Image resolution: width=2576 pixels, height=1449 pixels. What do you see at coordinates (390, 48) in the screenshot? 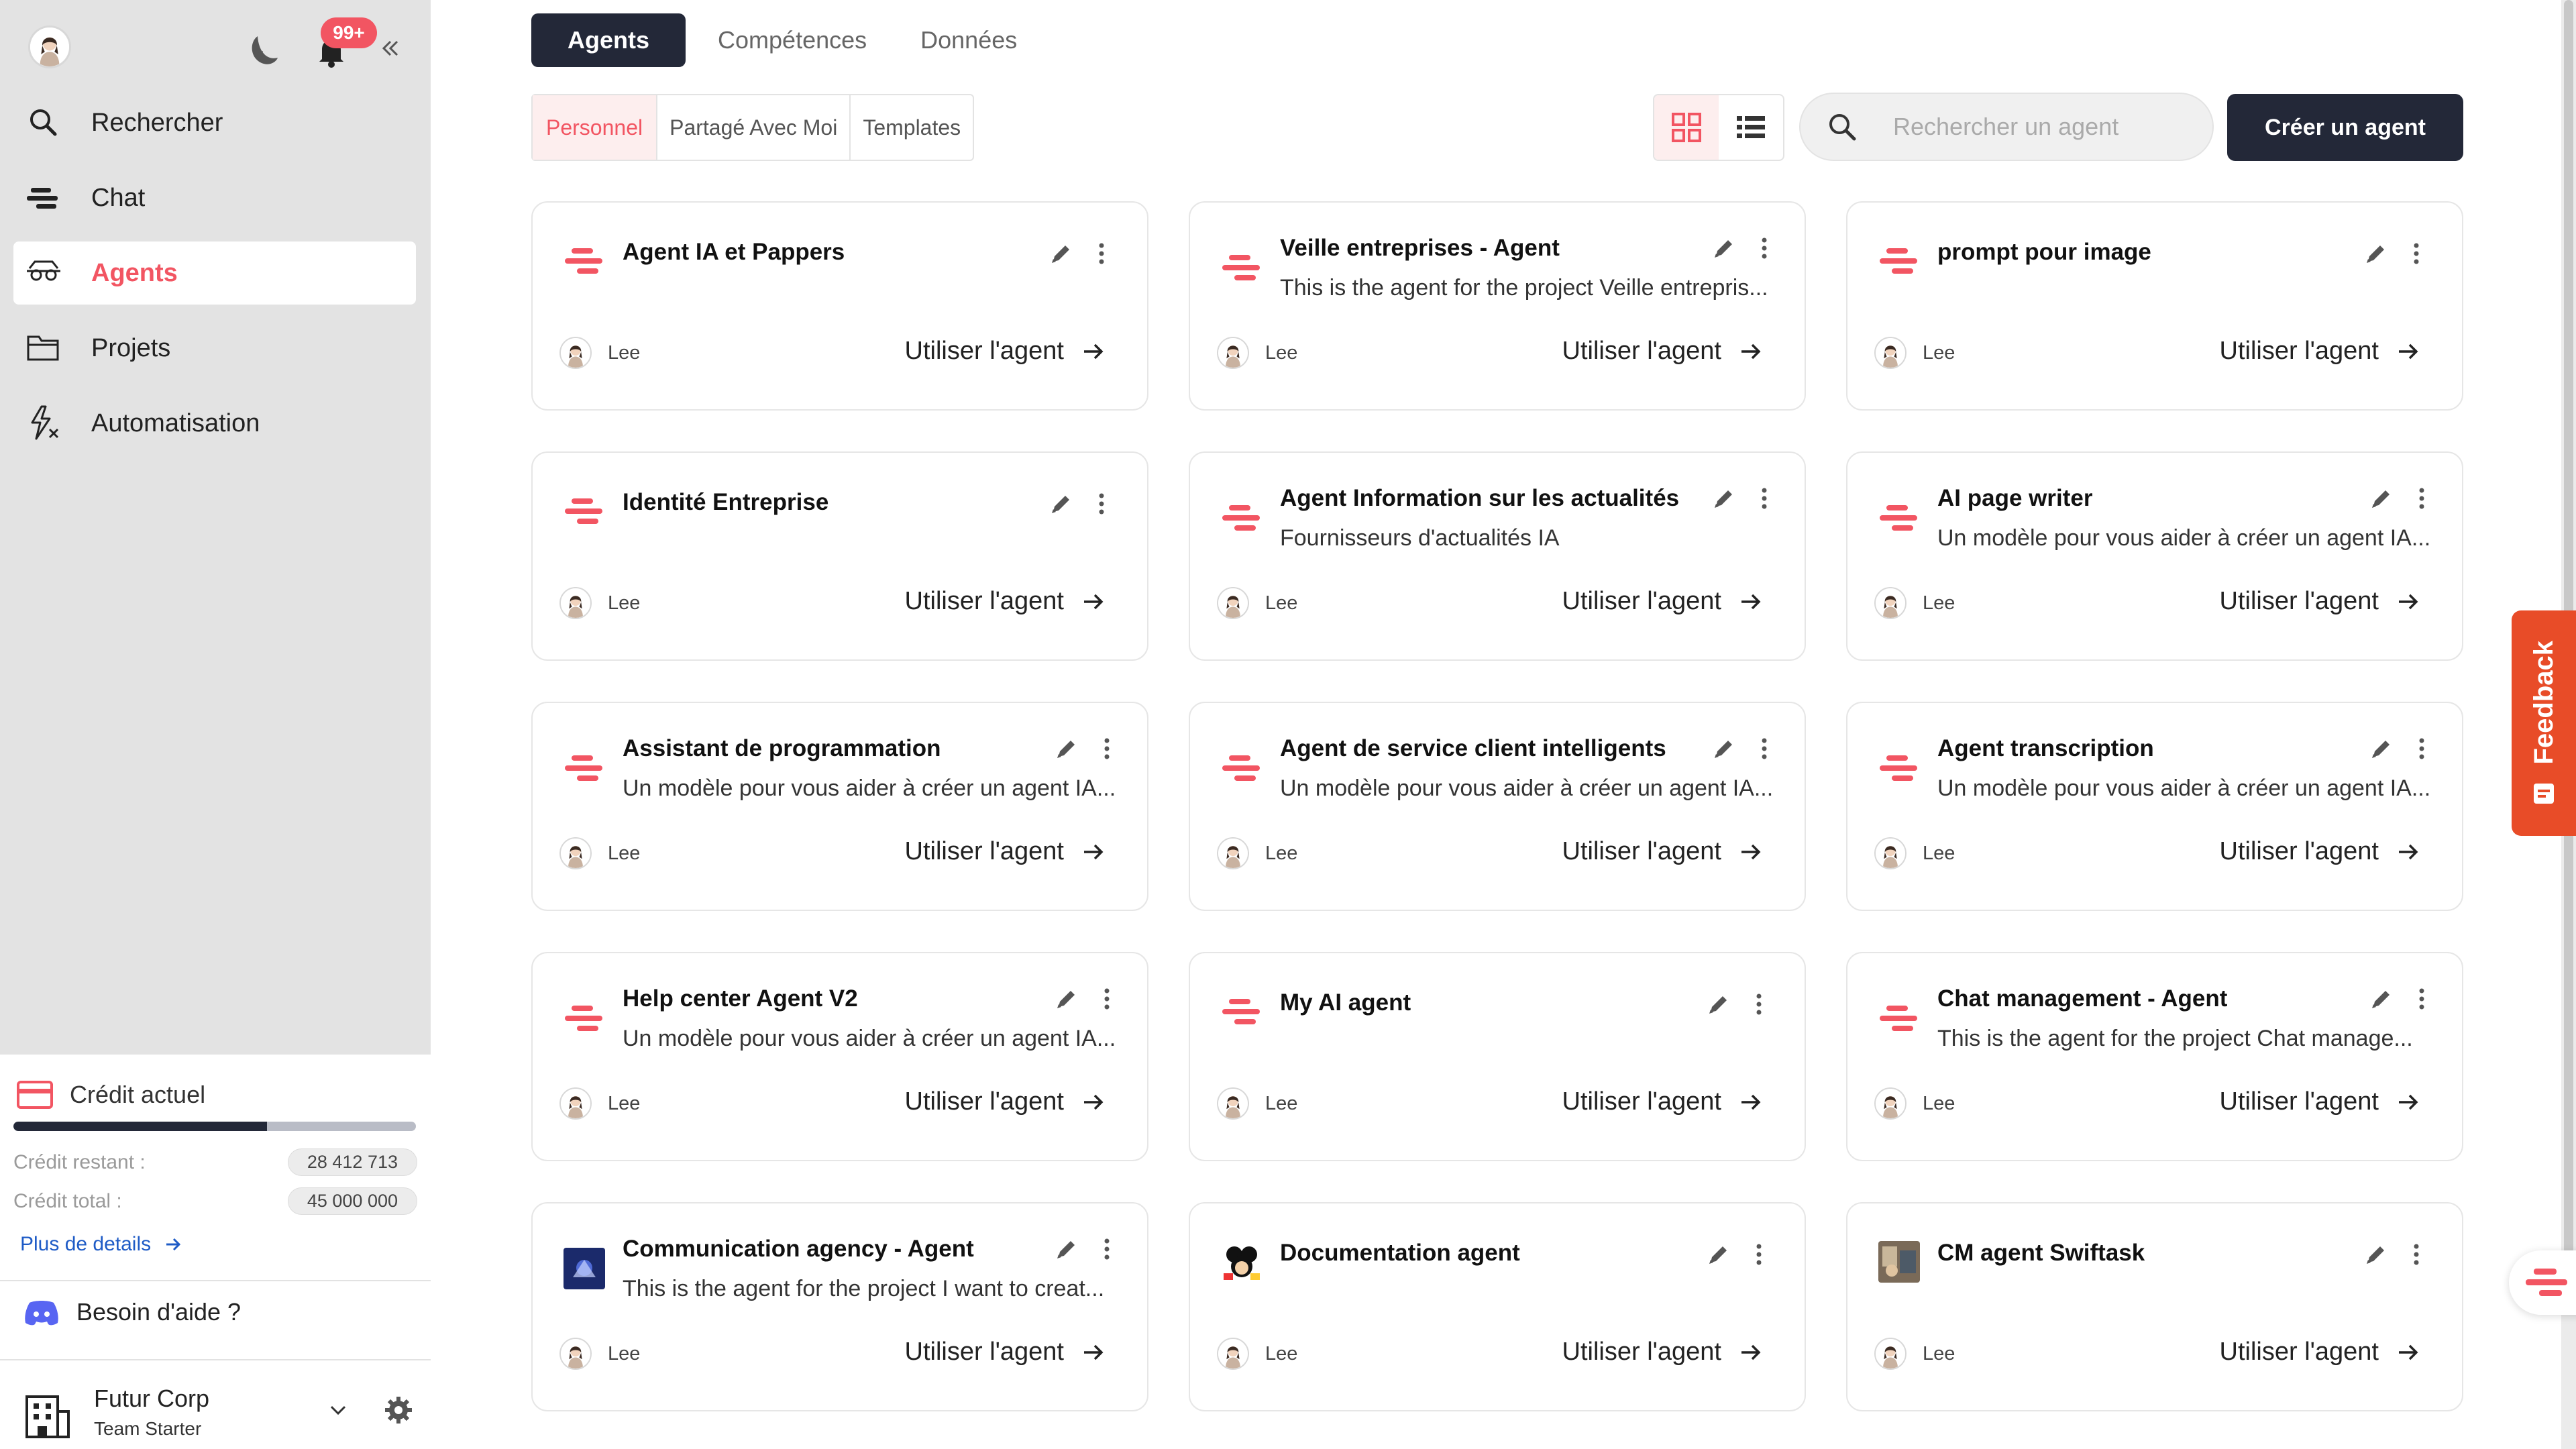
I see `collapse-sidebar-icon` at bounding box center [390, 48].